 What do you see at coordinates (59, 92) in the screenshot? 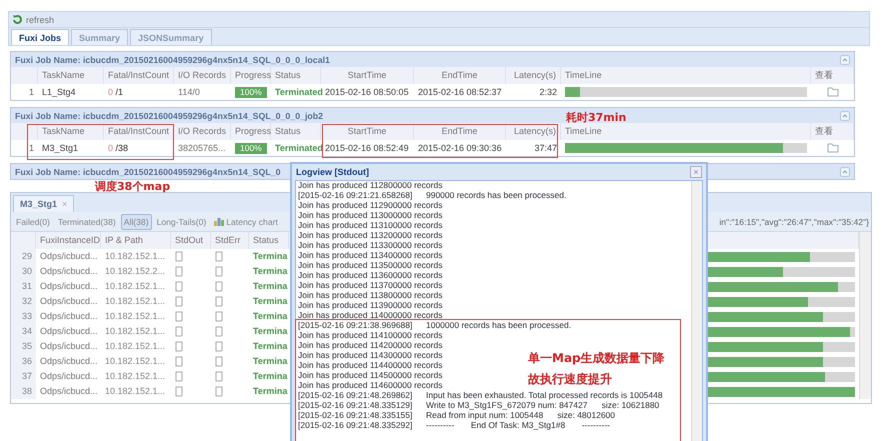
I see `table-cell-text: L1_Stg4` at bounding box center [59, 92].